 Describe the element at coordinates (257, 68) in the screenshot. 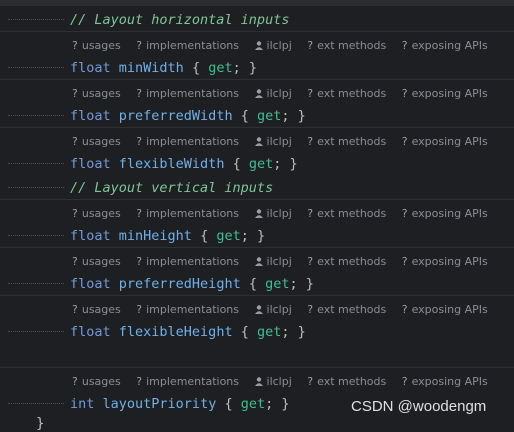

I see `code-line-min-width: float minWidth { get; }` at that location.